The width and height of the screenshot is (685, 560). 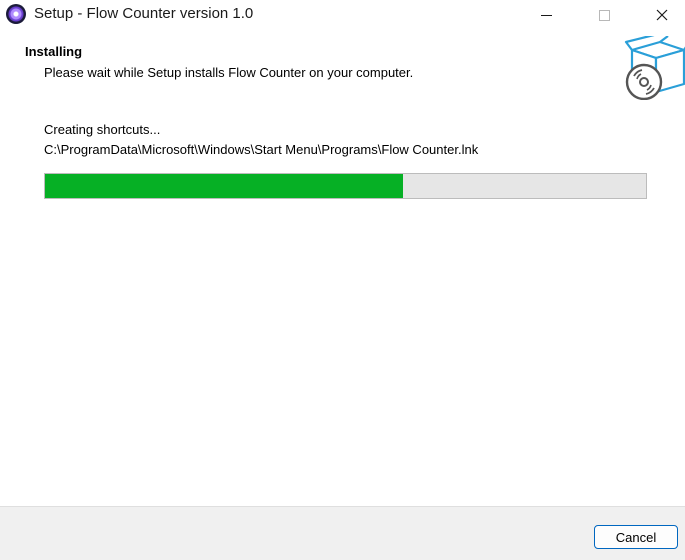 What do you see at coordinates (636, 537) in the screenshot?
I see `cancel-button: Cancel` at bounding box center [636, 537].